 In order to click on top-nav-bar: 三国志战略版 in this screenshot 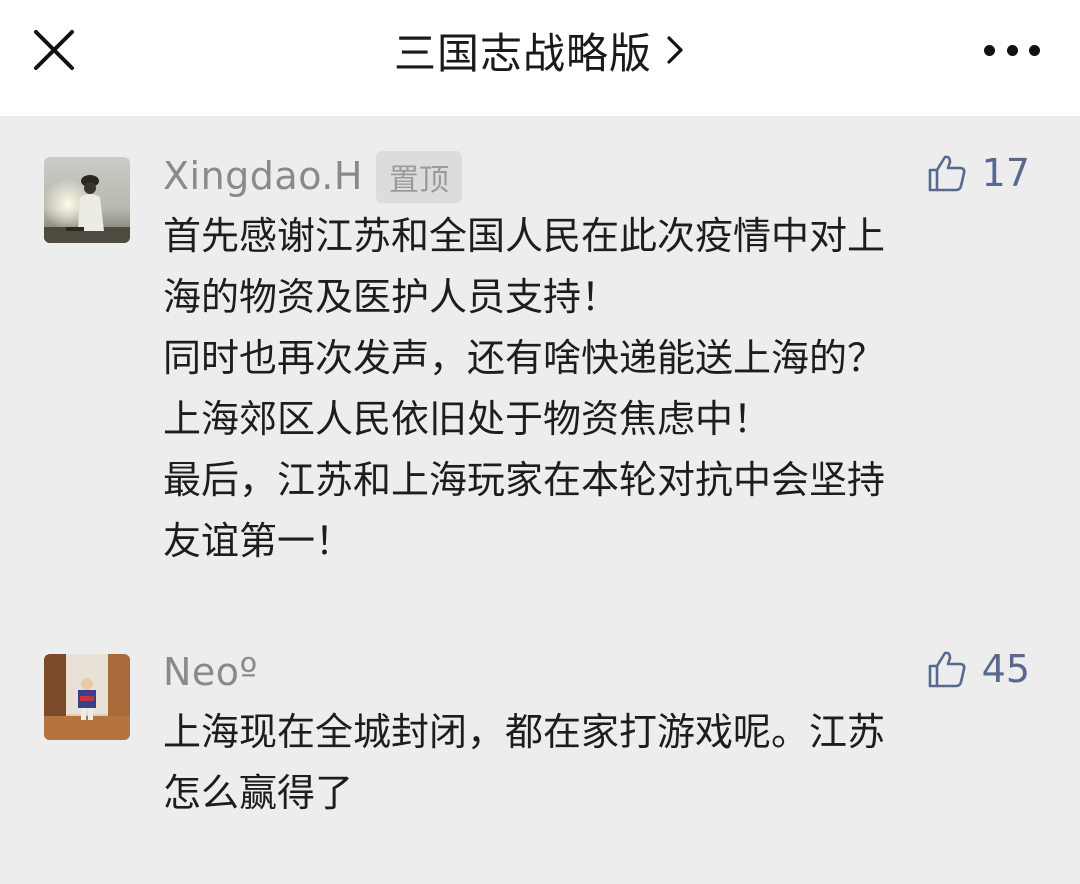, I will do `click(540, 58)`.